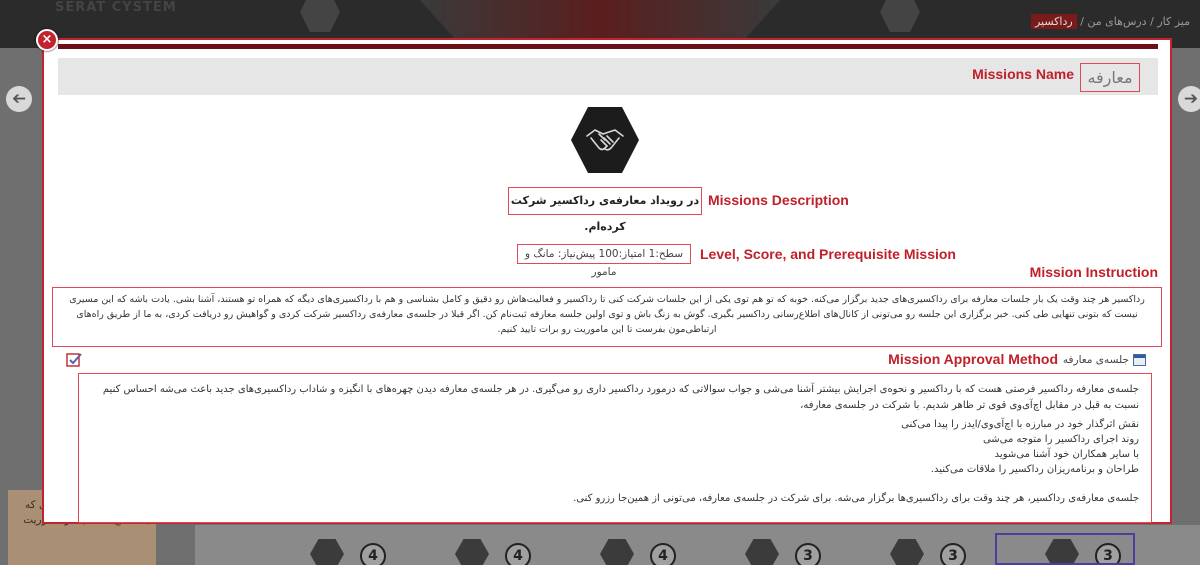  Describe the element at coordinates (1139, 360) in the screenshot. I see `calendar-icon` at that location.